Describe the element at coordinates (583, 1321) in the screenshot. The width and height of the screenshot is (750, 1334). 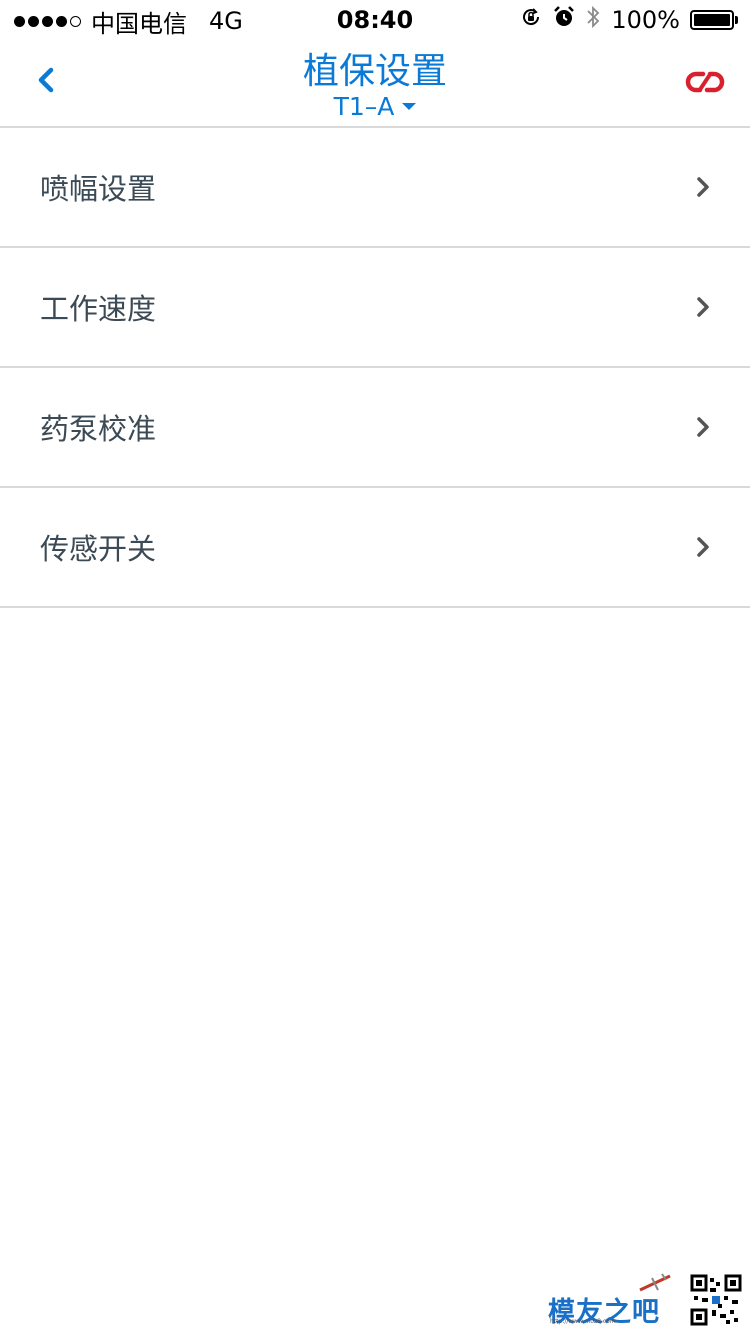
I see `watermark-url: http://www.moz8.com` at that location.